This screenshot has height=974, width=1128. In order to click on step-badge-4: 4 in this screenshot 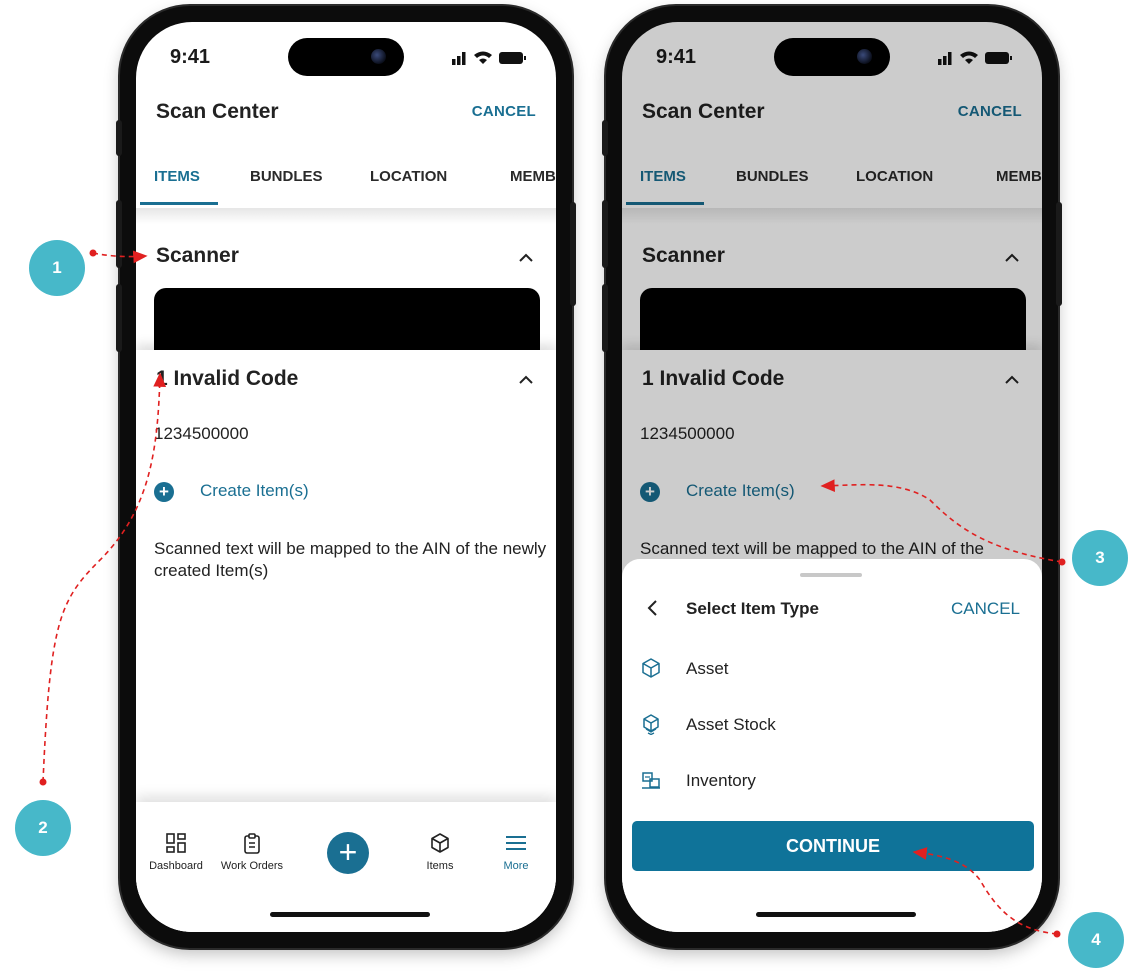, I will do `click(1096, 940)`.